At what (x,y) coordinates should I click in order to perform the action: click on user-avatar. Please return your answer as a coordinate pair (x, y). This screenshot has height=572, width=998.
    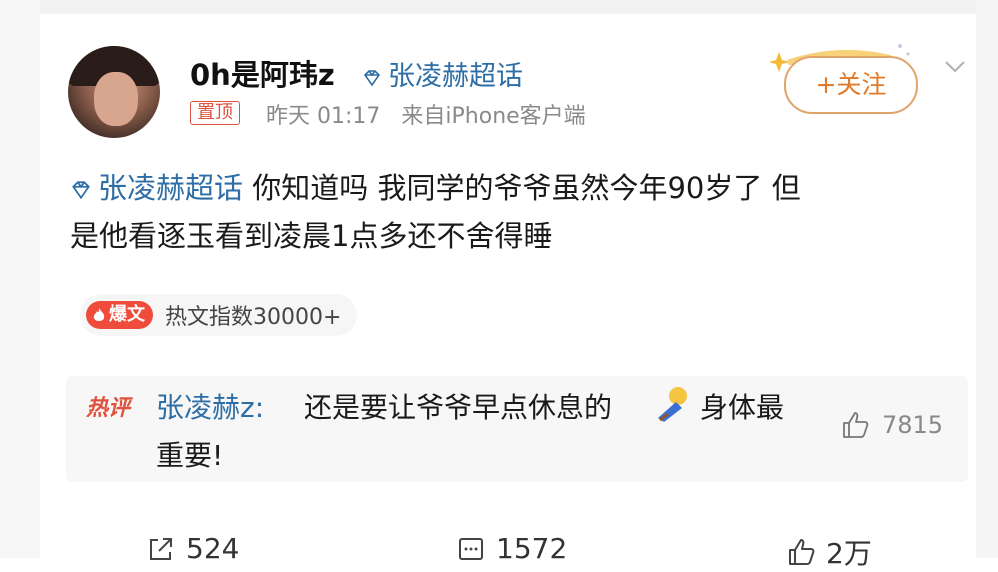
    Looking at the image, I should click on (114, 92).